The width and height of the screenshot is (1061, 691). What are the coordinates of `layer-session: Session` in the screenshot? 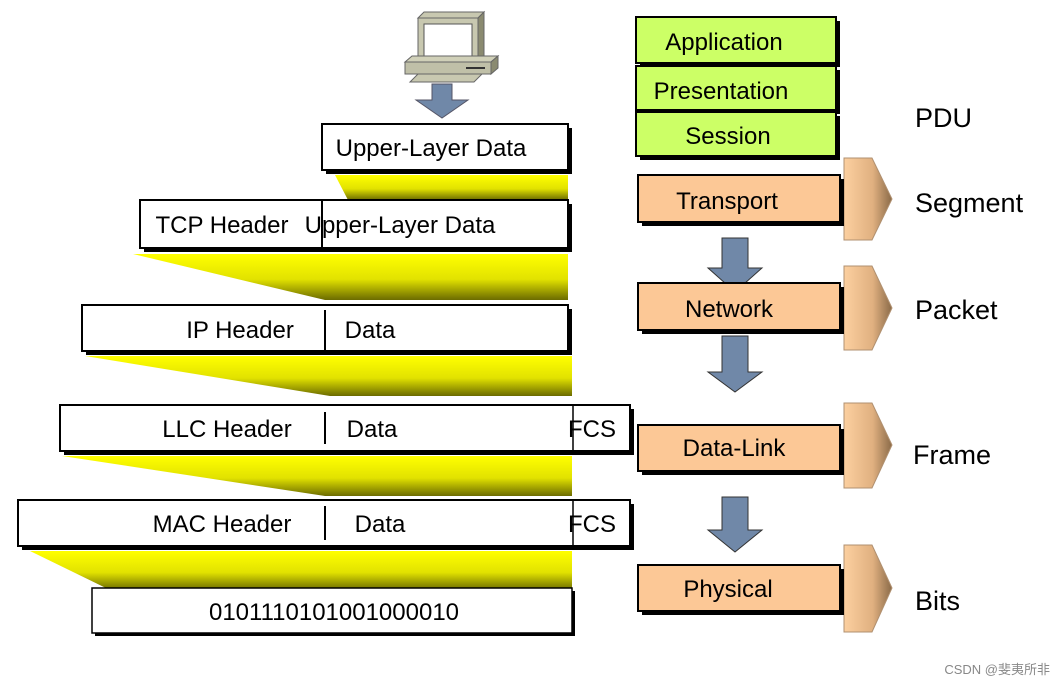 It's located at (737, 135).